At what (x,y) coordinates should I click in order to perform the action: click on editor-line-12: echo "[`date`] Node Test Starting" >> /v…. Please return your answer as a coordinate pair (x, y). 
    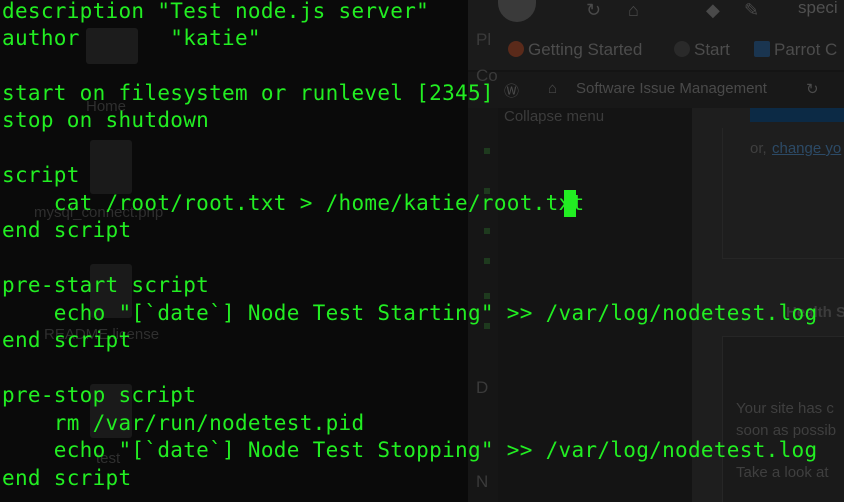
    Looking at the image, I should click on (410, 313).